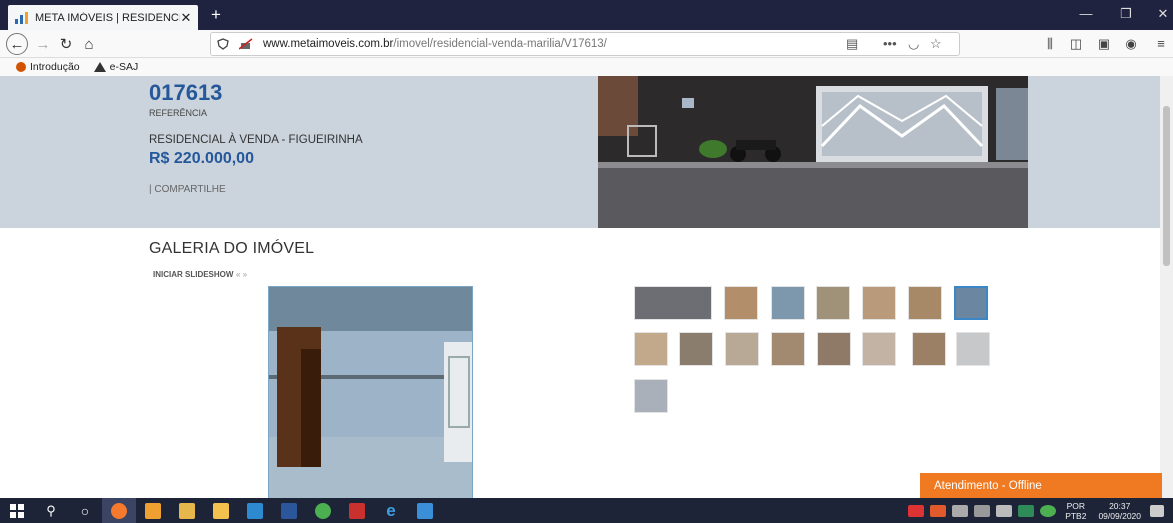 Image resolution: width=1173 pixels, height=523 pixels. I want to click on chrome-icon, so click(323, 510).